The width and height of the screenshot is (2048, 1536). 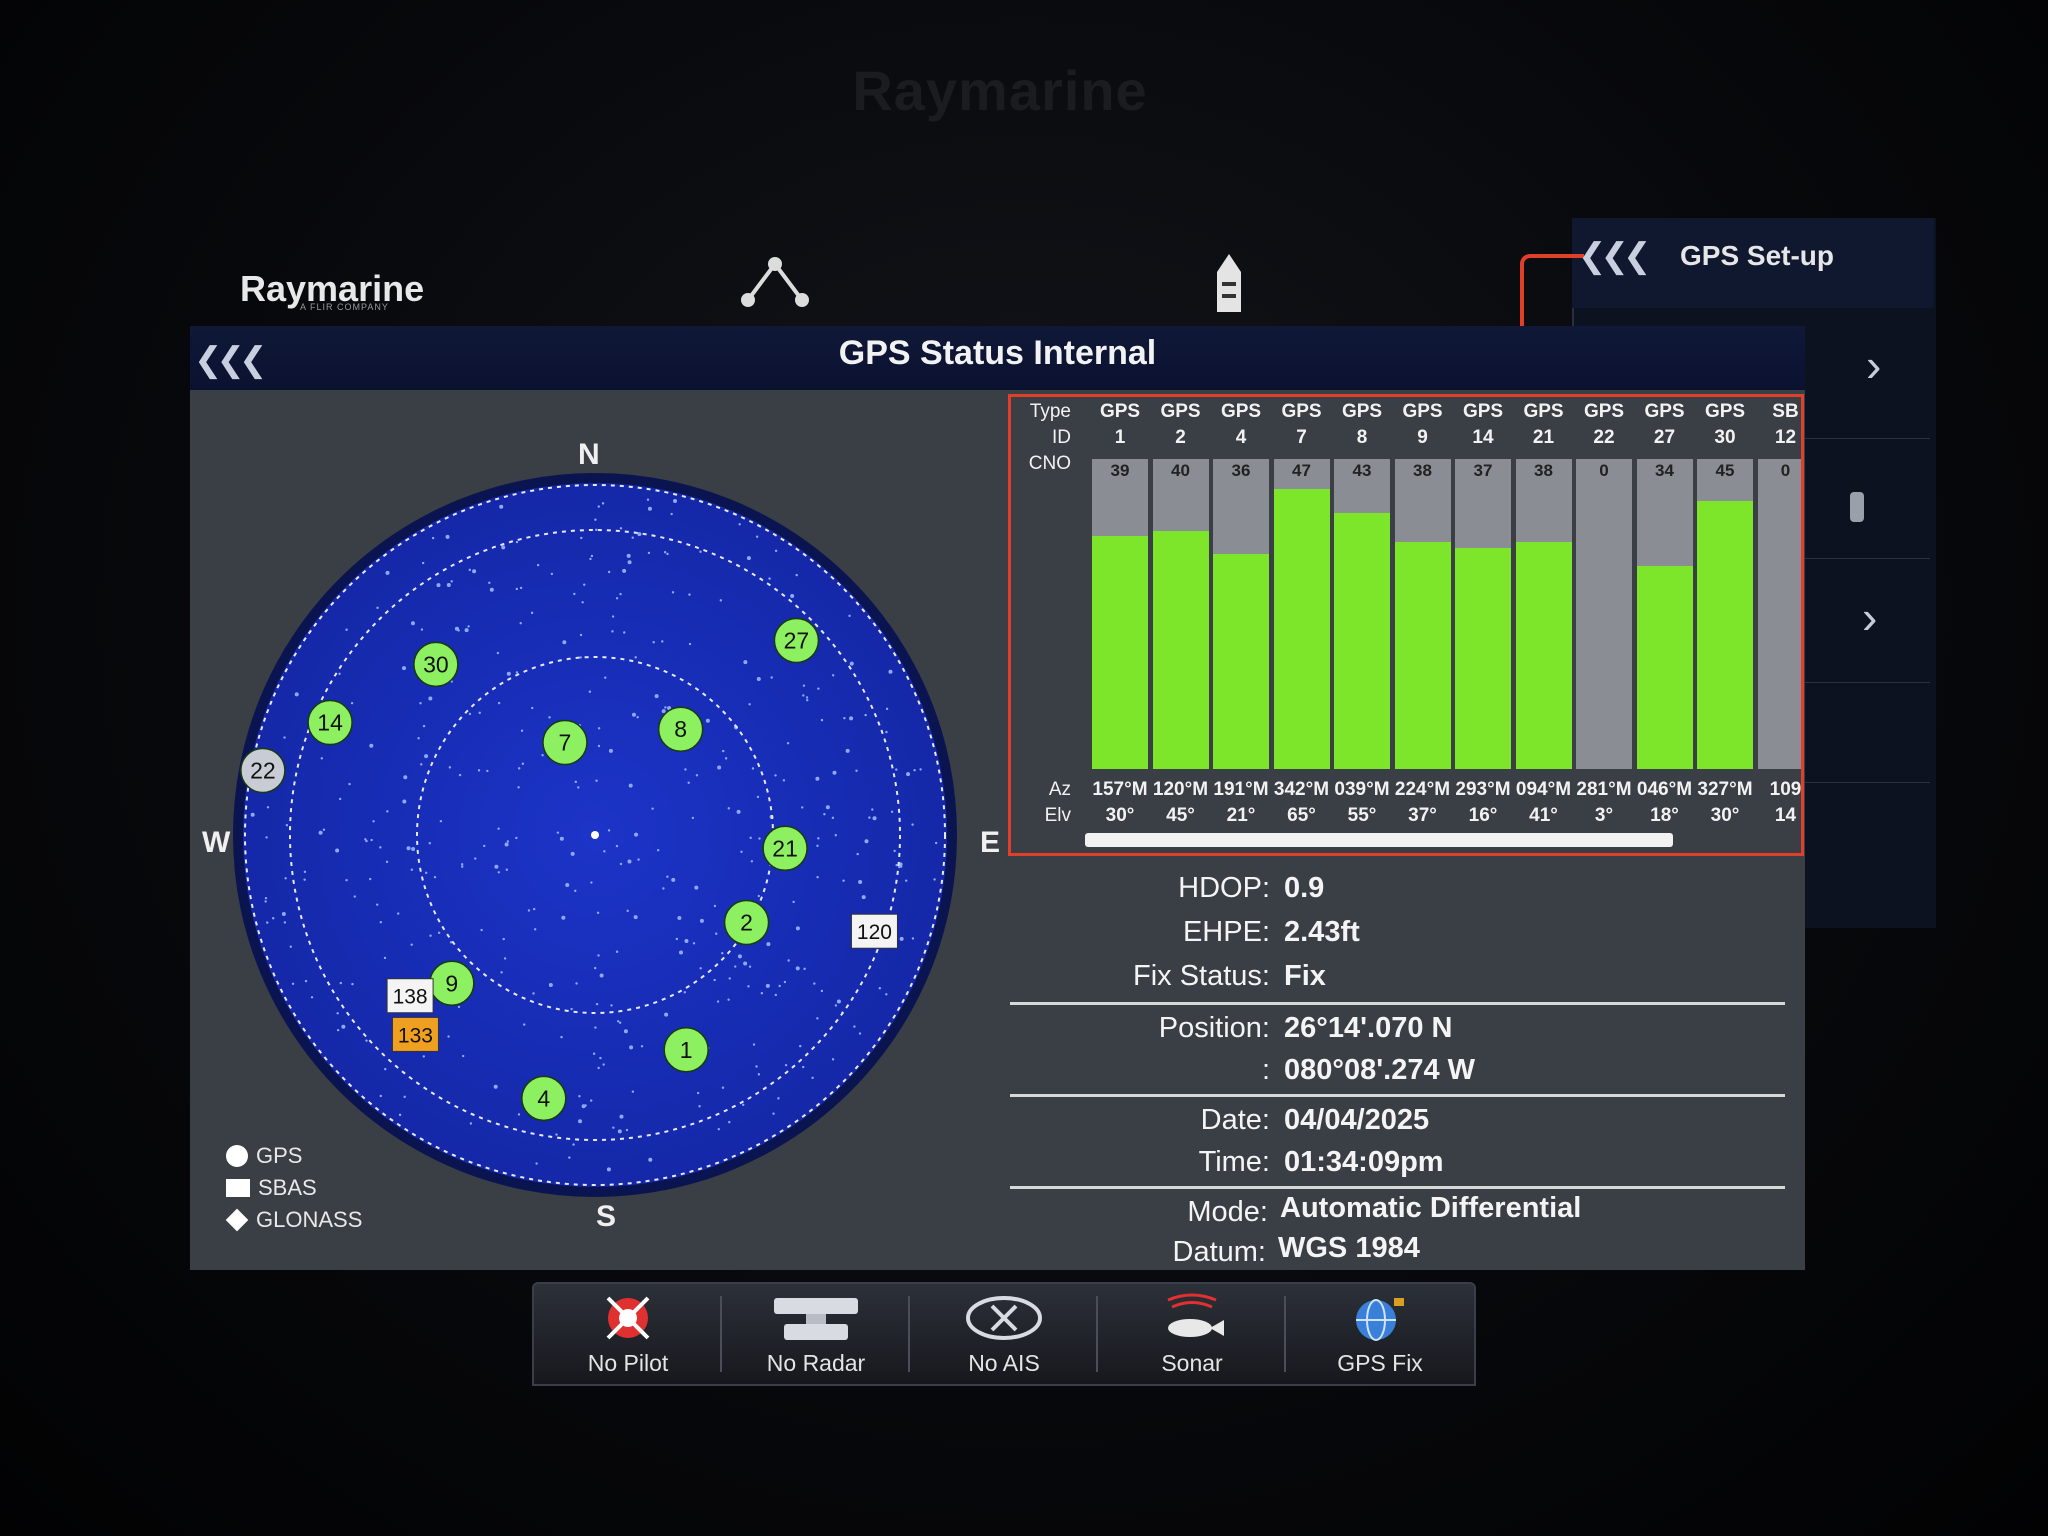 What do you see at coordinates (1422, 411) in the screenshot?
I see `sat-type: GPS` at bounding box center [1422, 411].